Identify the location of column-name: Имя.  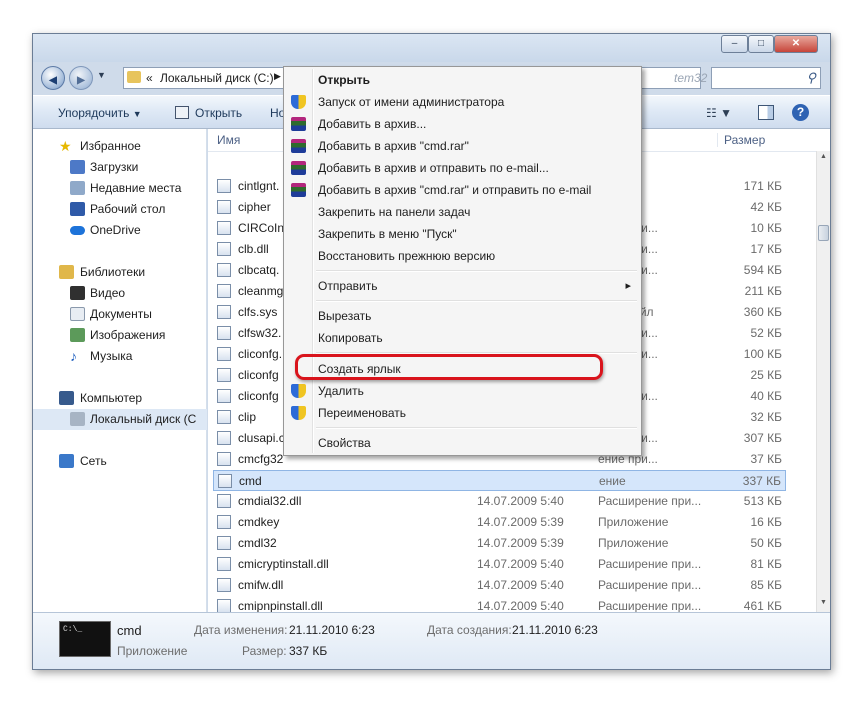
(228, 140).